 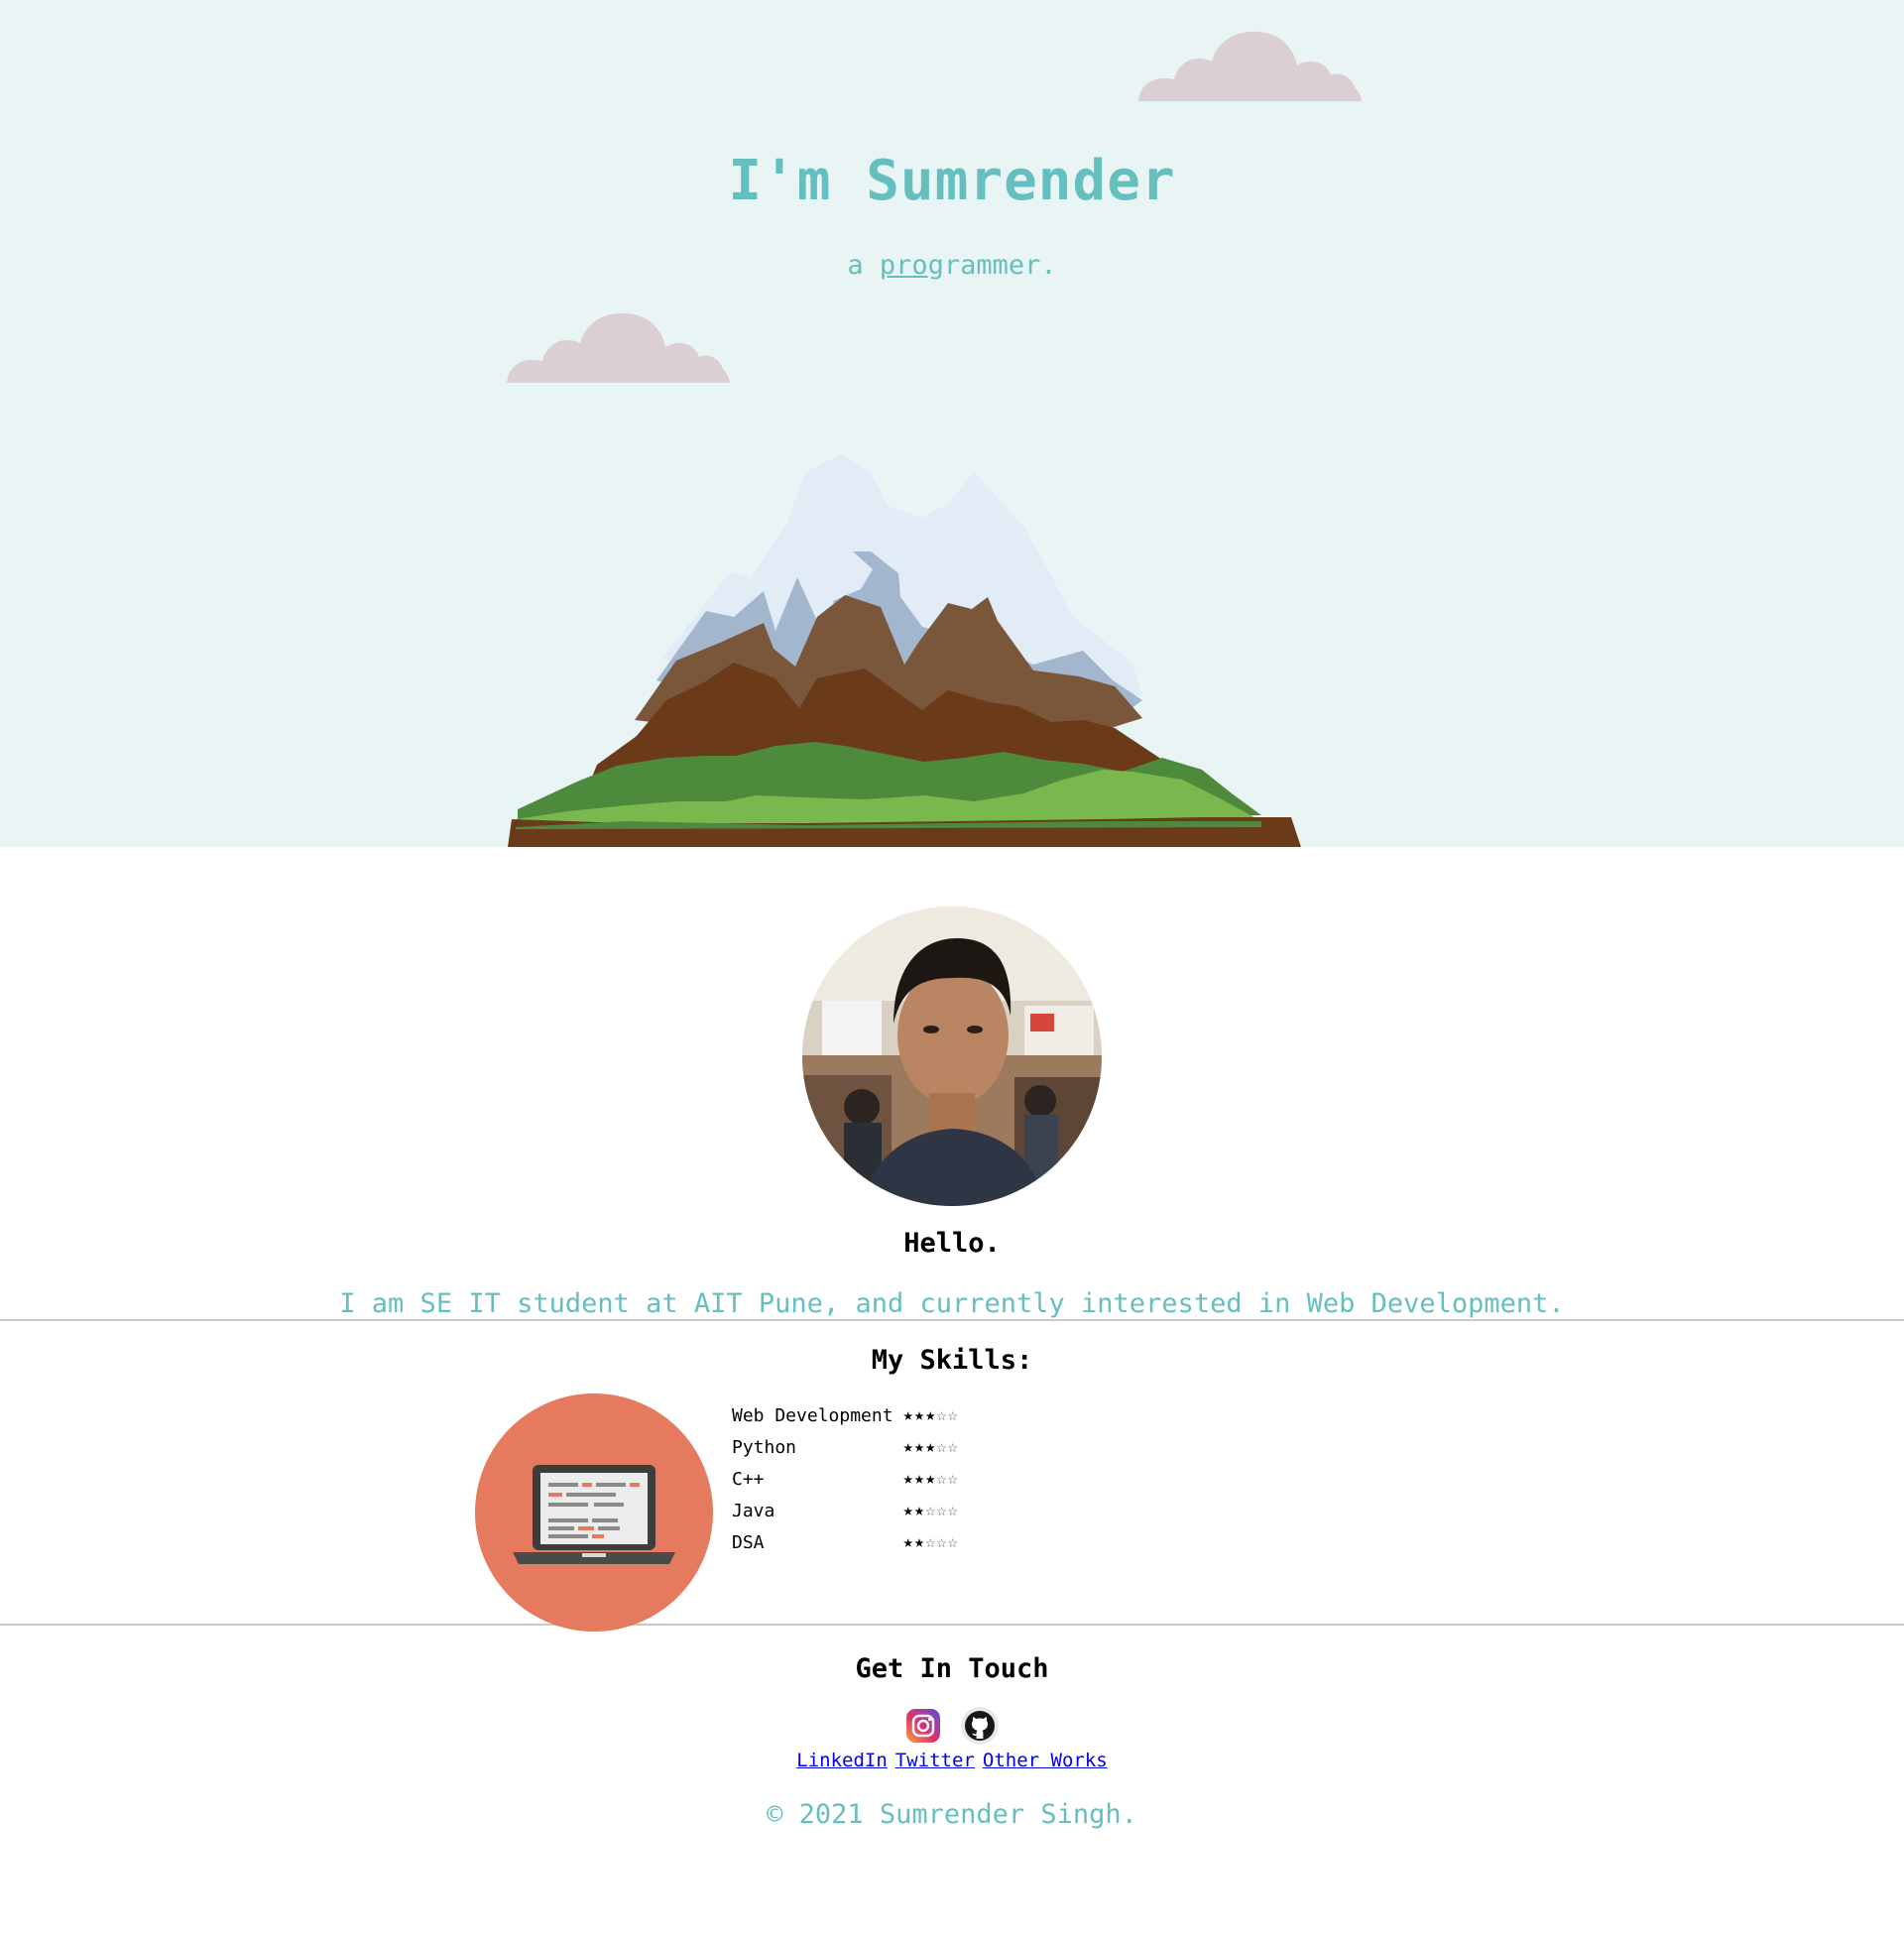 I want to click on hero-subtitle: a programmer., so click(x=952, y=265).